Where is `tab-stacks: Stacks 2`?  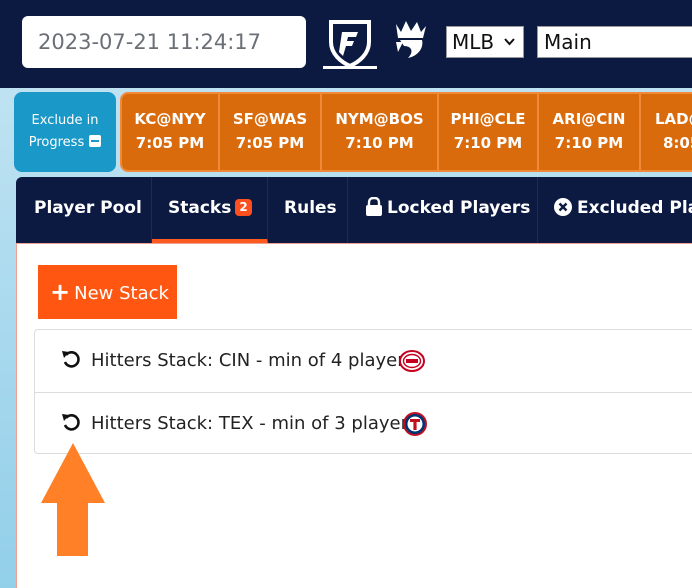
tab-stacks: Stacks 2 is located at coordinates (210, 210).